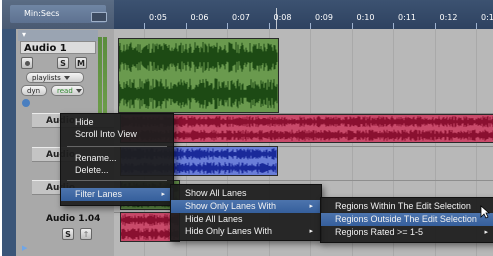  Describe the element at coordinates (303, 14) in the screenshot. I see `timeline-ruler: 0:050:060:070:080:090:100:110:120:13` at that location.